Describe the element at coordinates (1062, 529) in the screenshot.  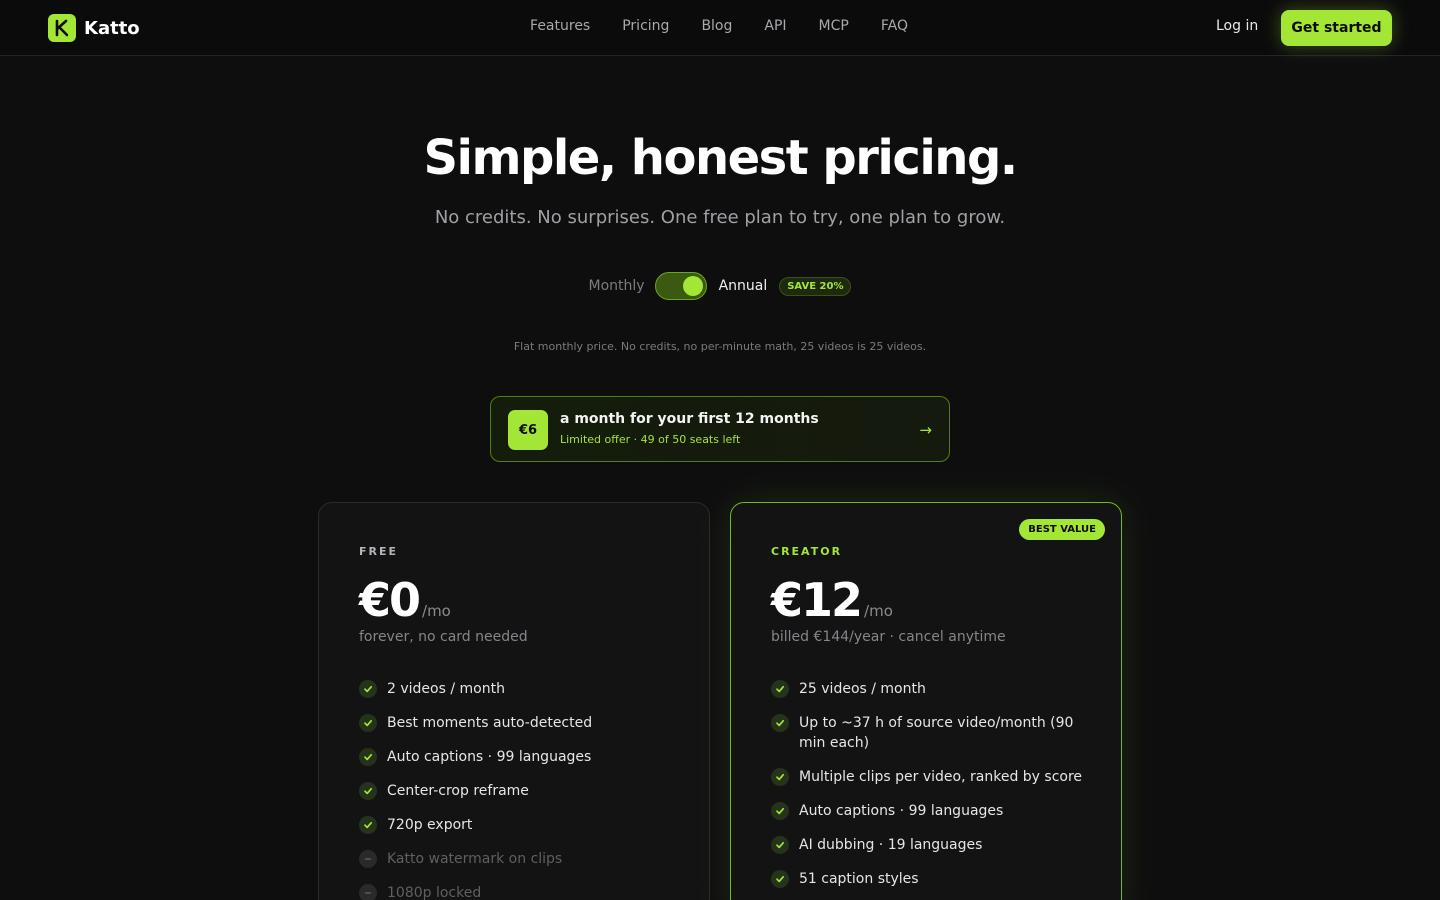
I see `best-value-badge: BEST VALUE` at that location.